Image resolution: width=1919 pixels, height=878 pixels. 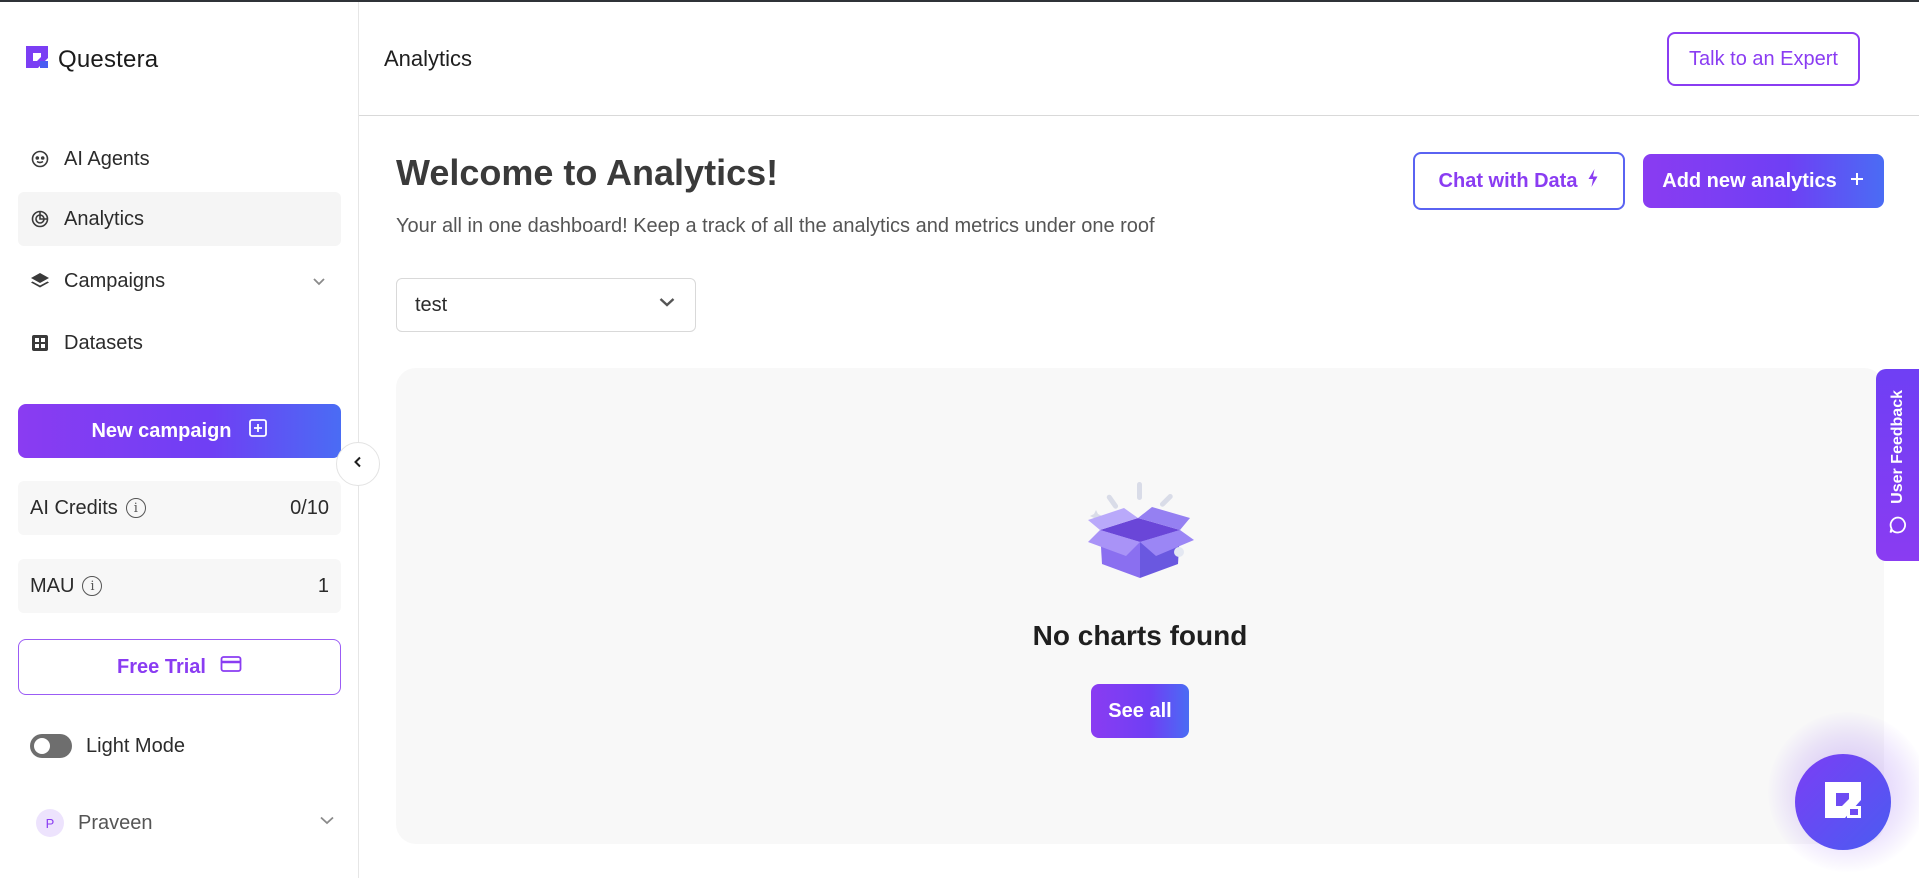 I want to click on plus-icon, so click(x=1857, y=181).